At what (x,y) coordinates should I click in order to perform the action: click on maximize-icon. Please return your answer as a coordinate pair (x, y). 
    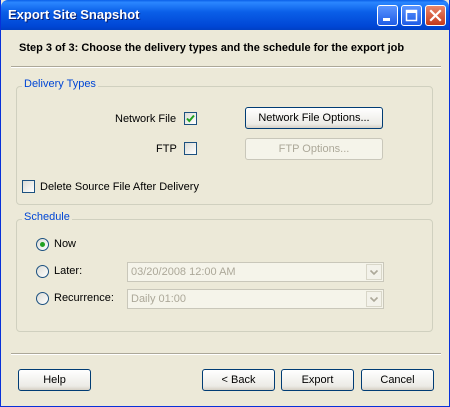
    Looking at the image, I should click on (411, 15).